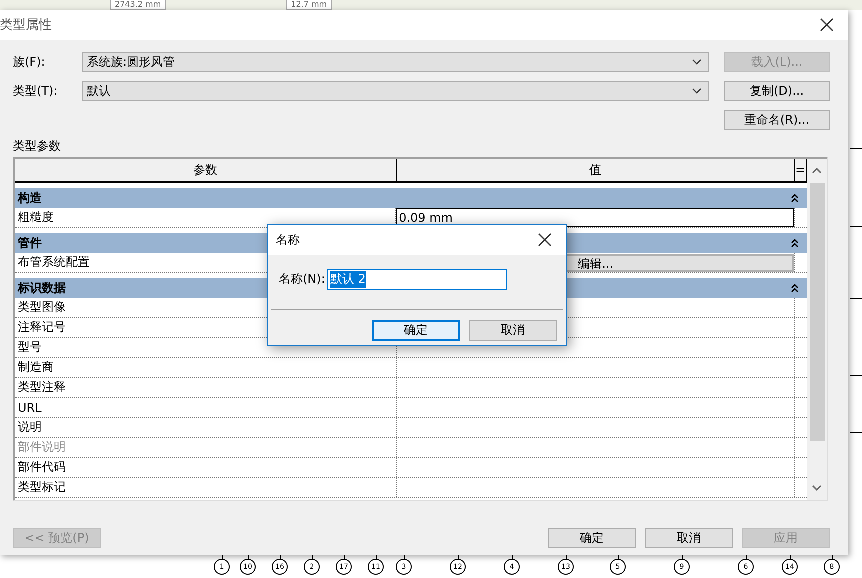 The width and height of the screenshot is (862, 578). I want to click on field-label: 类型(T):, so click(36, 91).